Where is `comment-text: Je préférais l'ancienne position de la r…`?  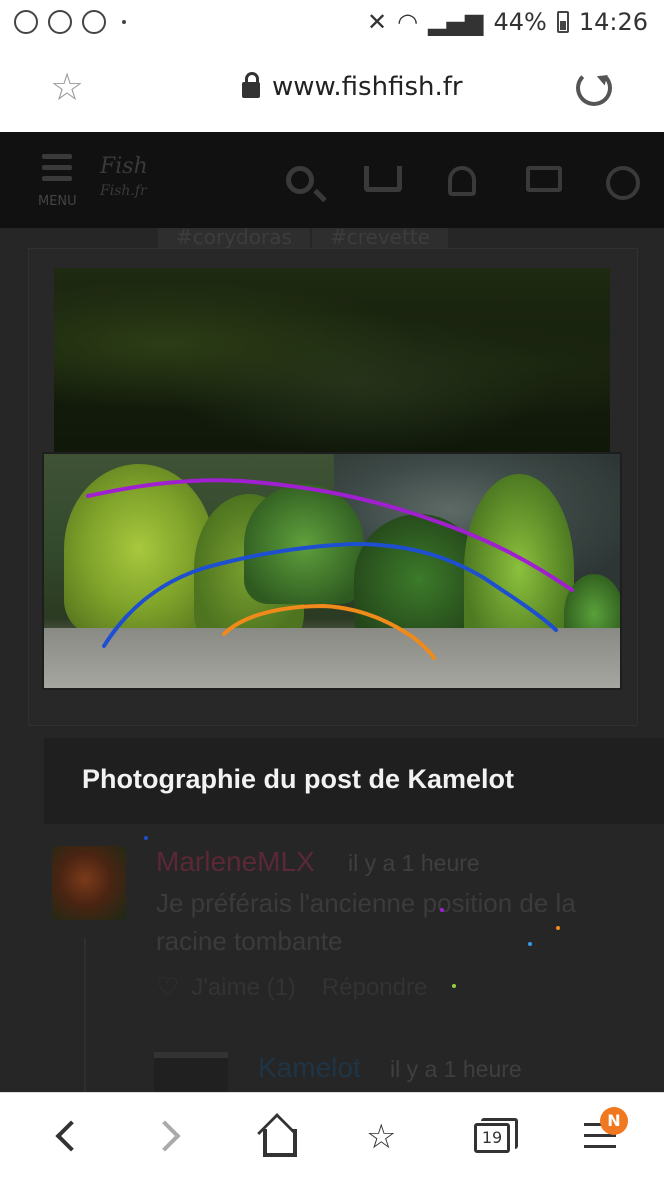 comment-text: Je préférais l'ancienne position de la r… is located at coordinates (366, 922).